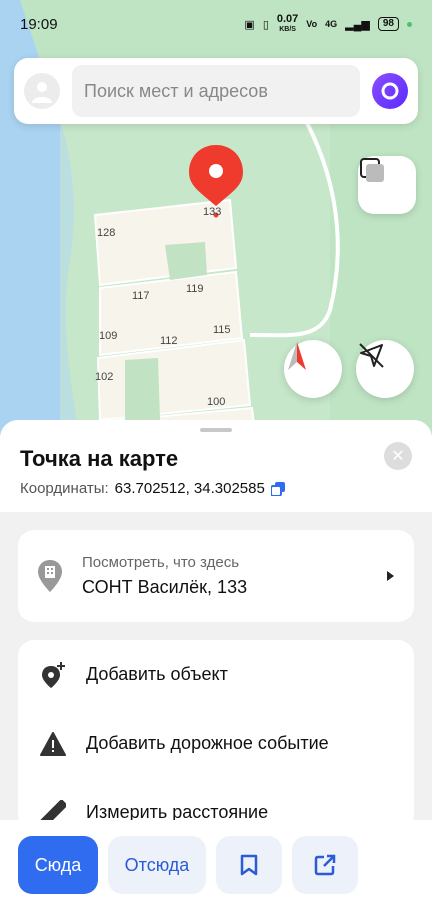  What do you see at coordinates (50, 576) in the screenshot?
I see `building-pin-icon` at bounding box center [50, 576].